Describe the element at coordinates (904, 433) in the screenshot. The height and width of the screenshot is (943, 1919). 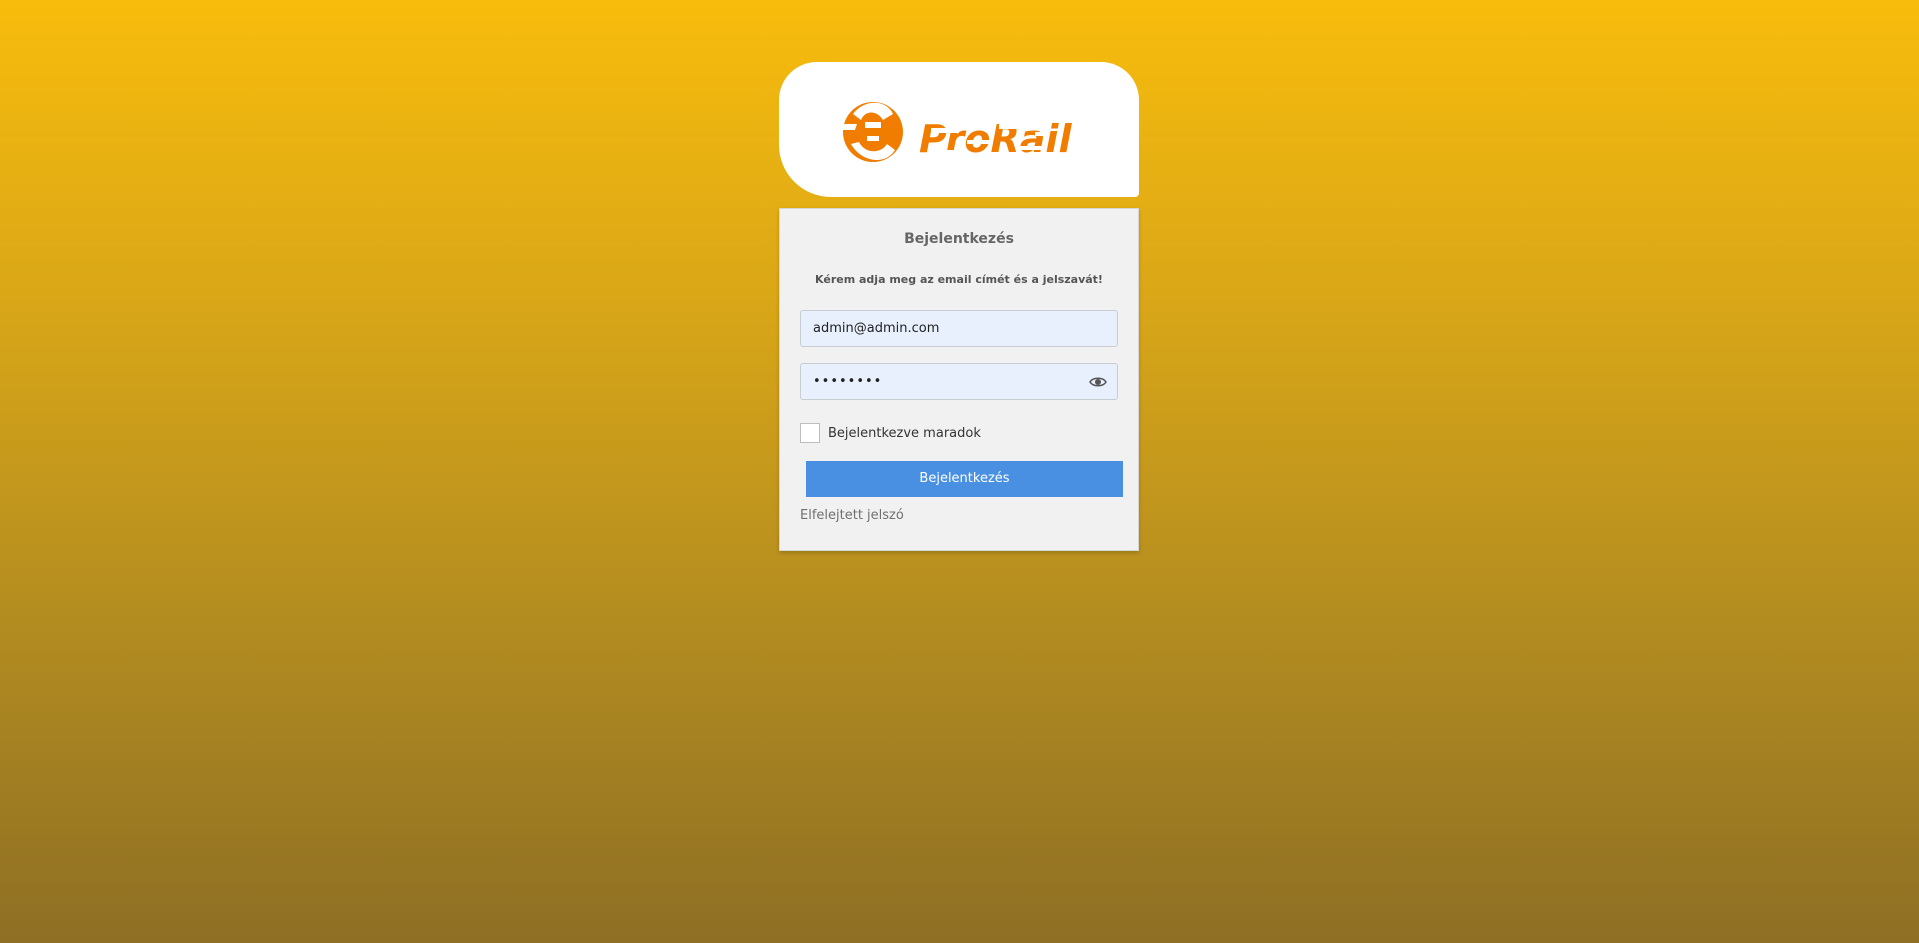
I see `remember-me-label: Bejelentkezve maradok` at that location.